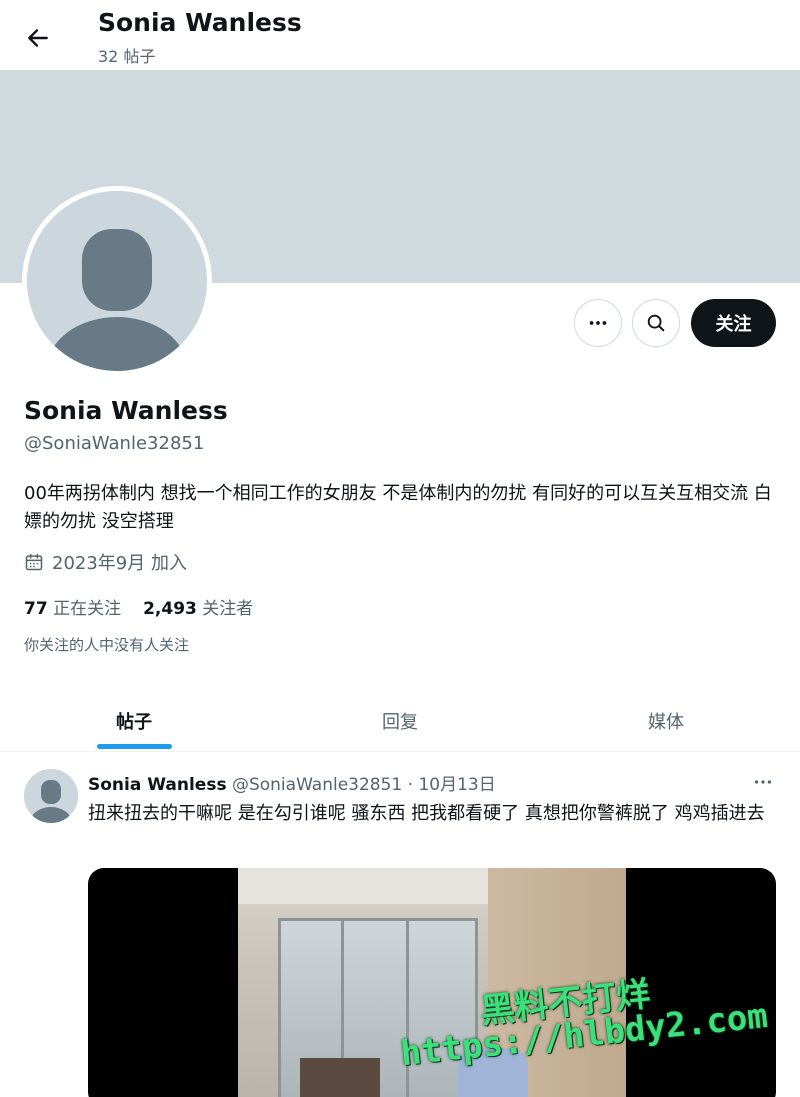  I want to click on back-button, so click(38, 38).